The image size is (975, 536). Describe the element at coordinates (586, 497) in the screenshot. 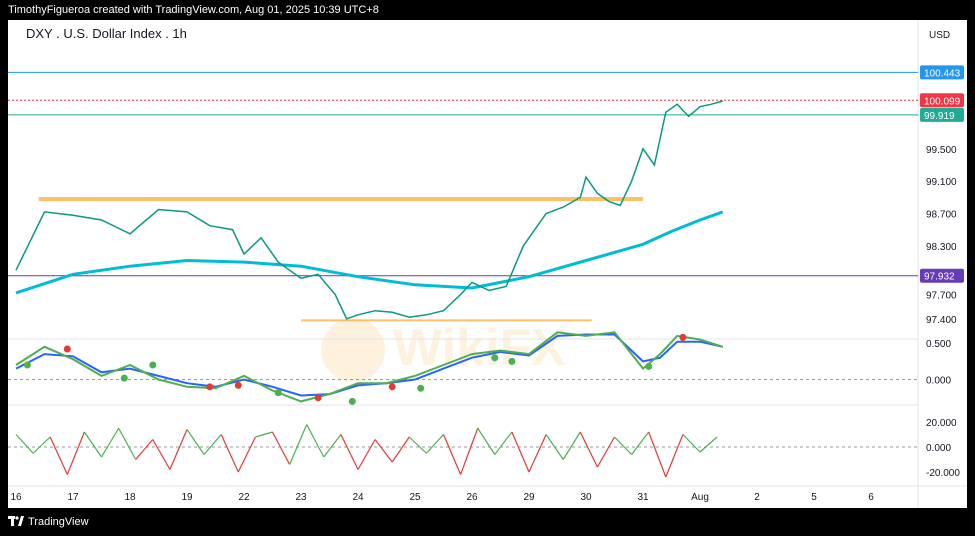

I see `time-tick-label: 30` at that location.